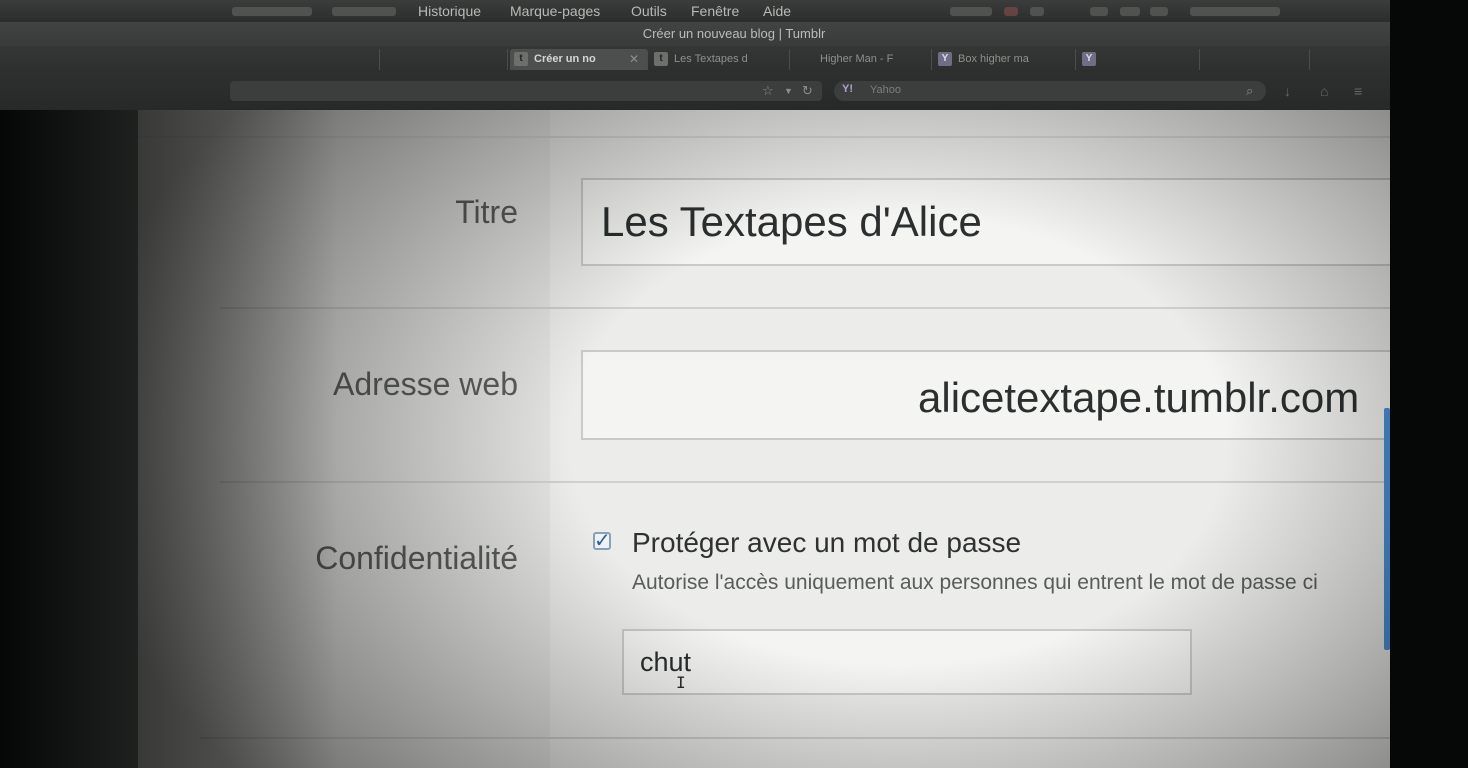 This screenshot has width=1468, height=768. I want to click on tab-label: Créer un no, so click(565, 59).